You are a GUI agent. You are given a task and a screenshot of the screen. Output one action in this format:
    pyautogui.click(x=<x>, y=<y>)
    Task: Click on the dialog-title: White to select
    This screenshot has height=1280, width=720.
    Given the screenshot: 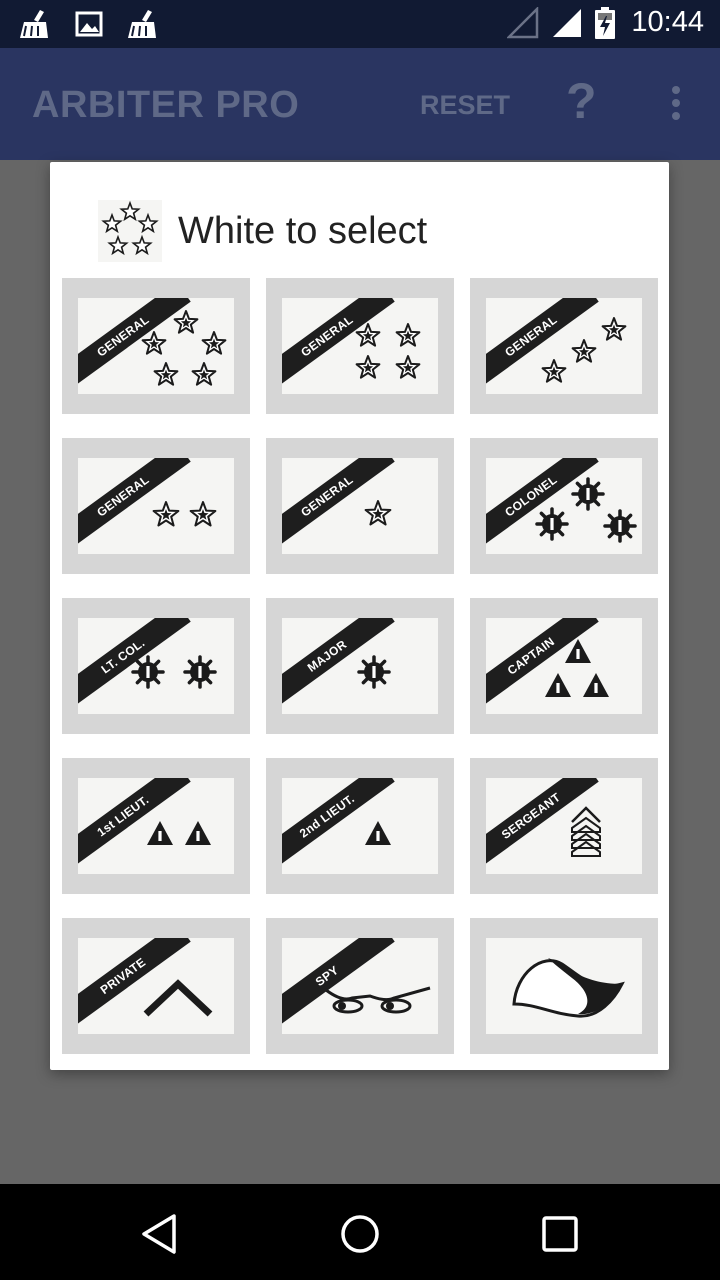 What is the action you would take?
    pyautogui.click(x=303, y=231)
    